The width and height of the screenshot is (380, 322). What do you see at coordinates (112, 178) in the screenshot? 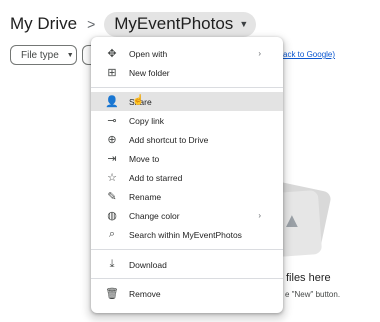
I see `star-icon: ☆` at bounding box center [112, 178].